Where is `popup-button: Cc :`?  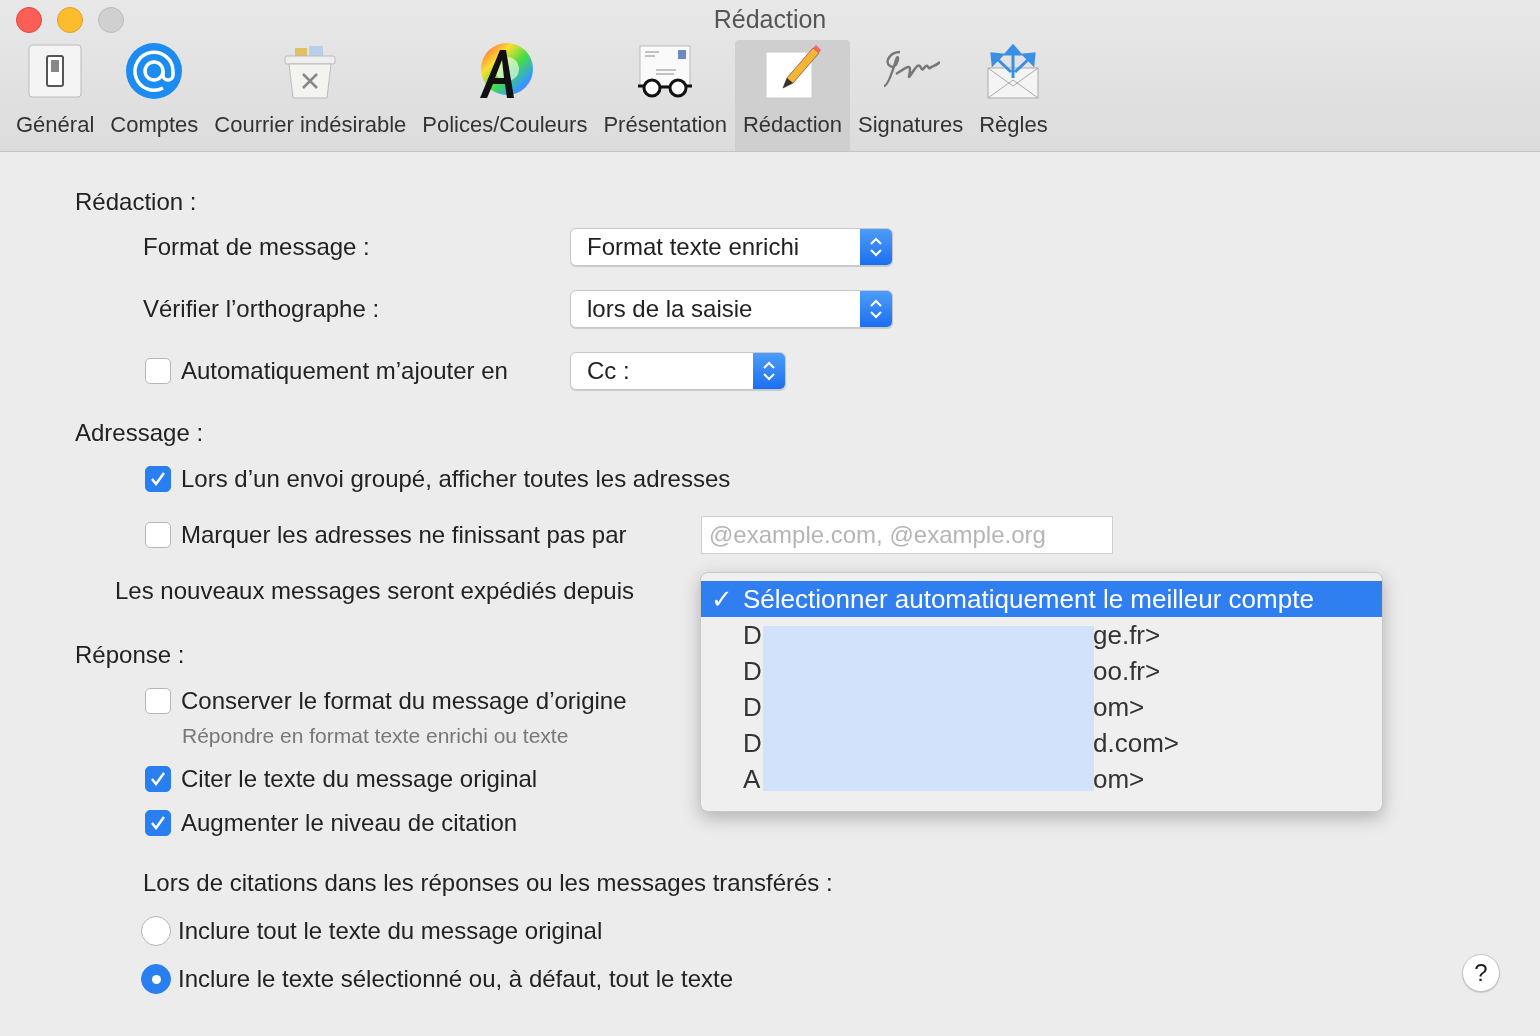
popup-button: Cc : is located at coordinates (678, 371).